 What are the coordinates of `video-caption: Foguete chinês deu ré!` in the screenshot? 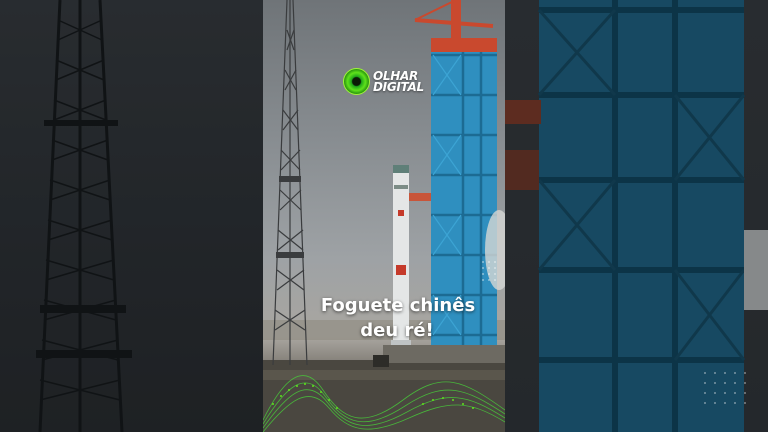 It's located at (384, 318).